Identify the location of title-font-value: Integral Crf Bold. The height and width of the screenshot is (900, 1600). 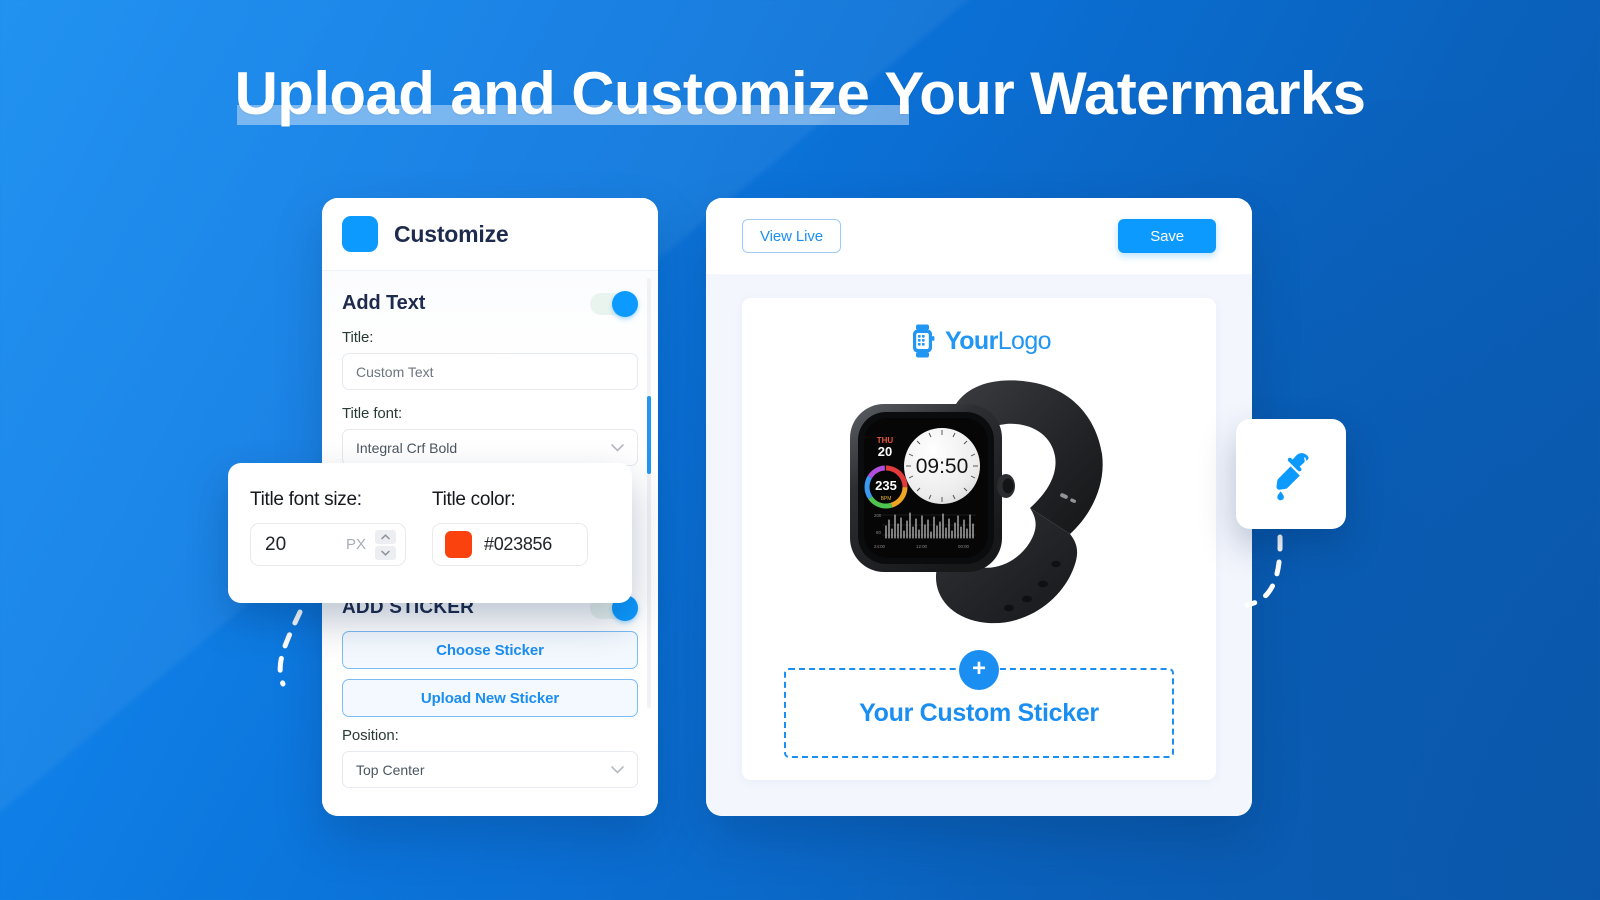
(407, 447).